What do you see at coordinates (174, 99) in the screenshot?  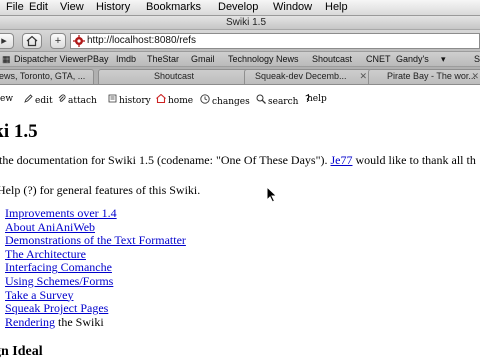 I see `swiki-home-link: home` at bounding box center [174, 99].